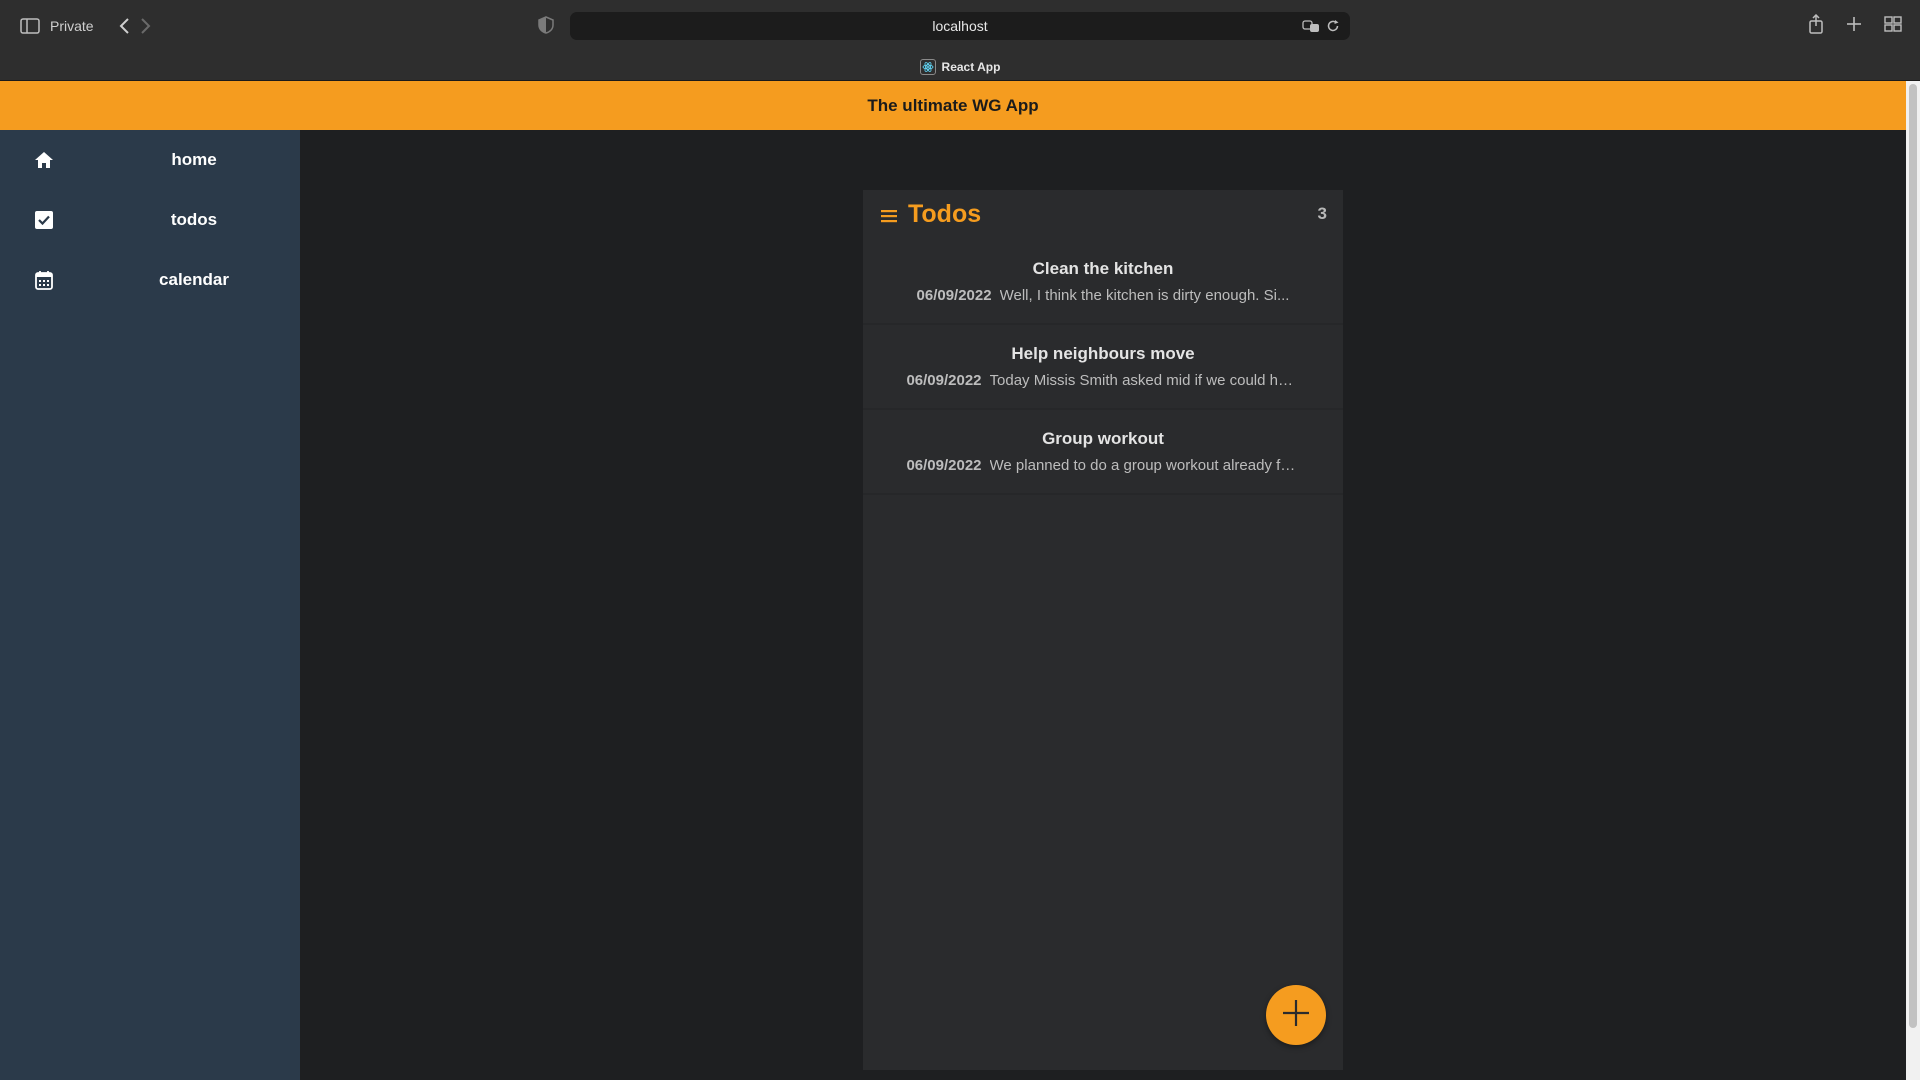 This screenshot has width=1920, height=1080. Describe the element at coordinates (1103, 438) in the screenshot. I see `todo-title: Group workout` at that location.